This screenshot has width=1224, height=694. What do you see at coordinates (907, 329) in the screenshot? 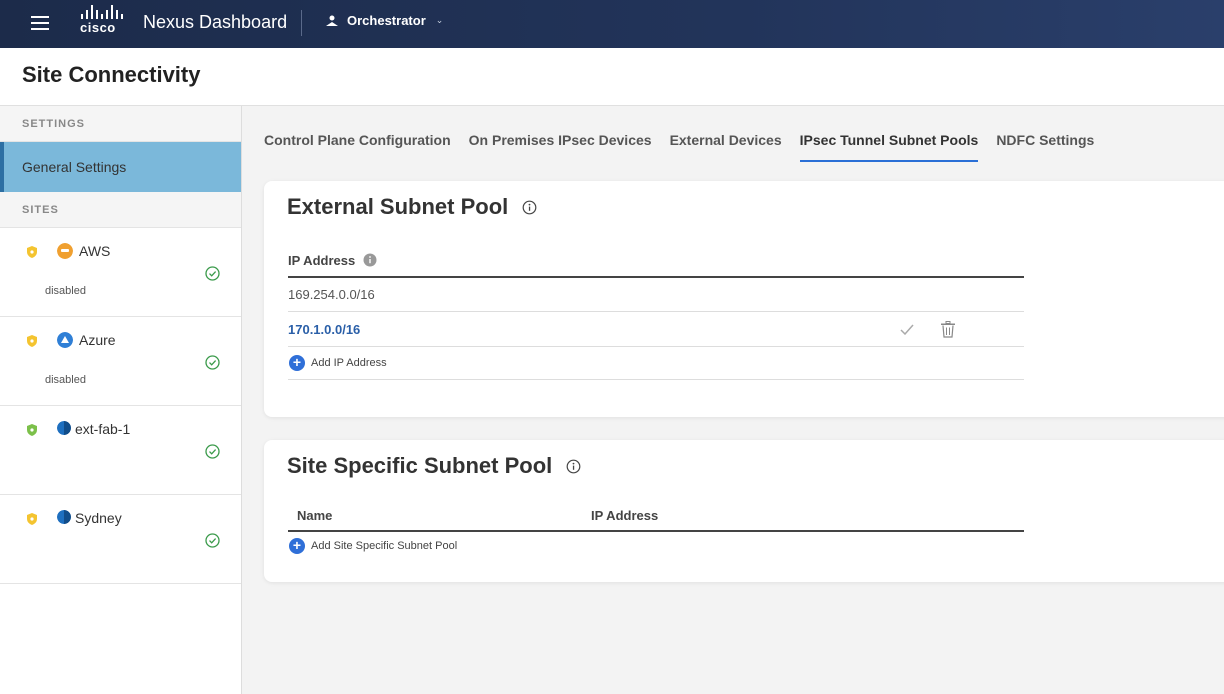
I see `checkmark-icon` at bounding box center [907, 329].